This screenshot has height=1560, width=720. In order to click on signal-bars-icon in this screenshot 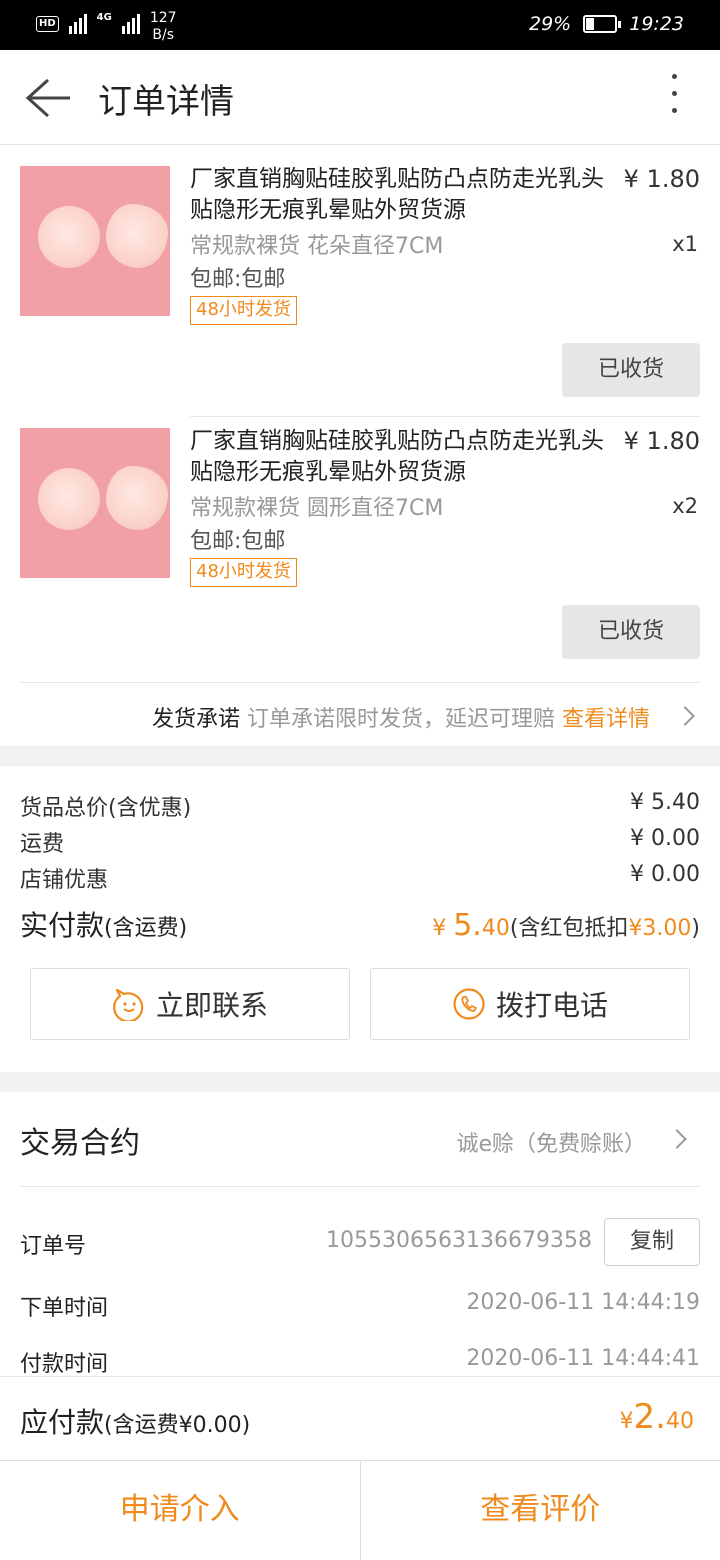, I will do `click(77, 23)`.